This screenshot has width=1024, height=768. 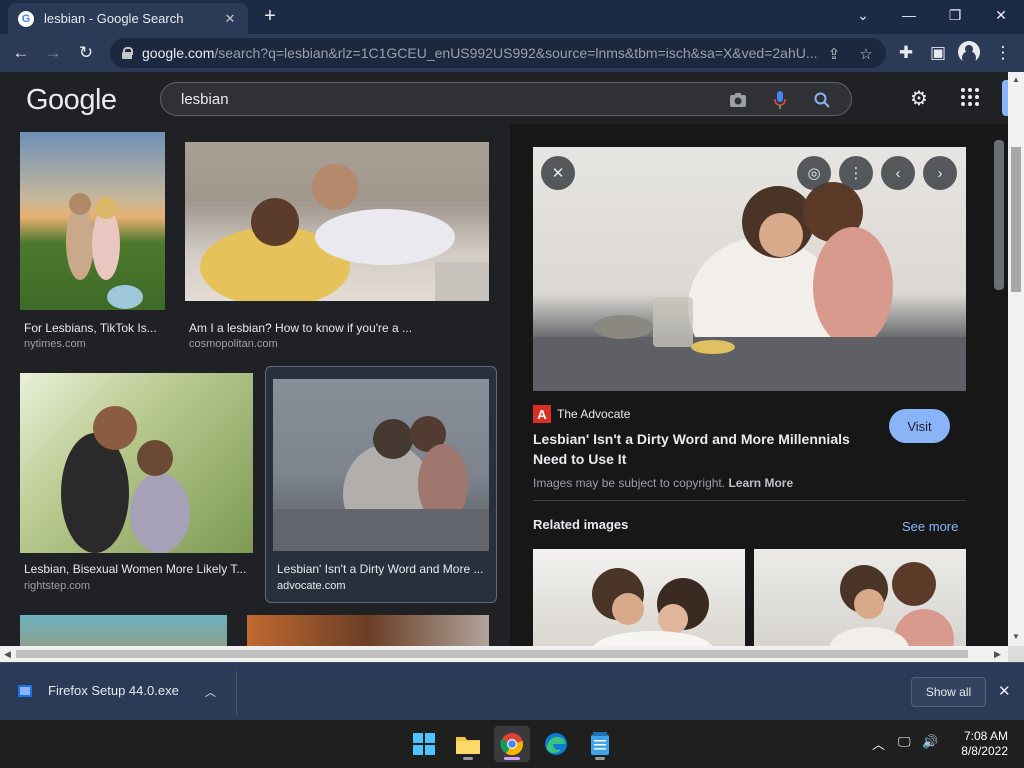 I want to click on download-item: Firefox Setup 44.0.exe, so click(x=98, y=690).